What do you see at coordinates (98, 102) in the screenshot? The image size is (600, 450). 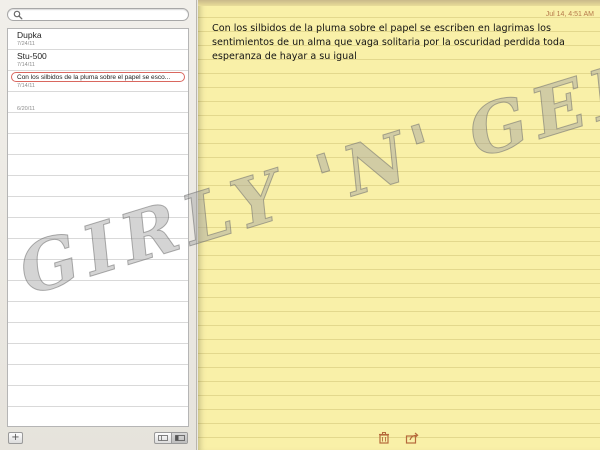 I see `note-list-item-untitled: 6/20/11` at bounding box center [98, 102].